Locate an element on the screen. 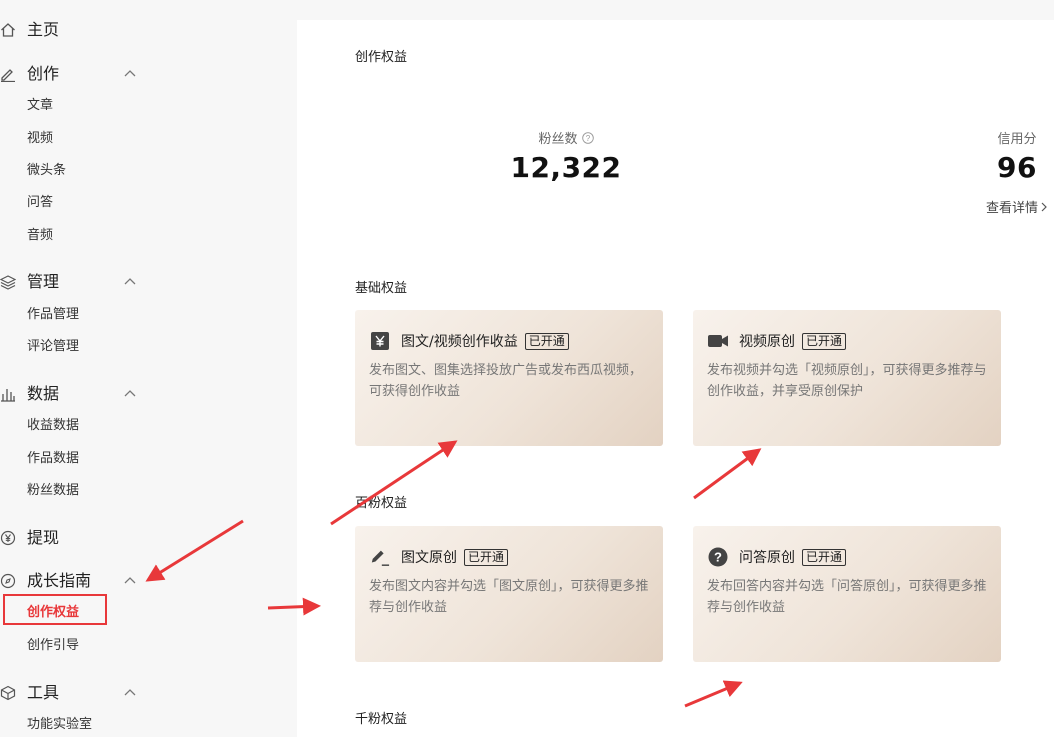 The image size is (1054, 737). question-icon: ? is located at coordinates (718, 557).